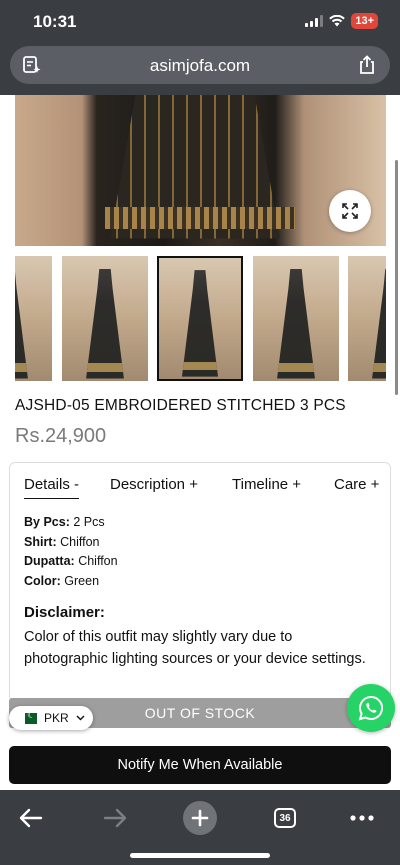 This screenshot has height=865, width=400. What do you see at coordinates (71, 561) in the screenshot?
I see `spec-dupatta: Dupatta: Chiffon` at bounding box center [71, 561].